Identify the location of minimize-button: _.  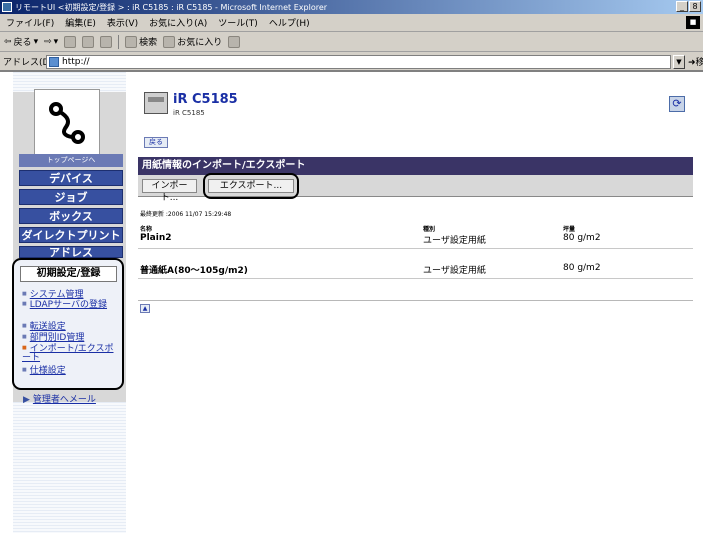
(682, 6).